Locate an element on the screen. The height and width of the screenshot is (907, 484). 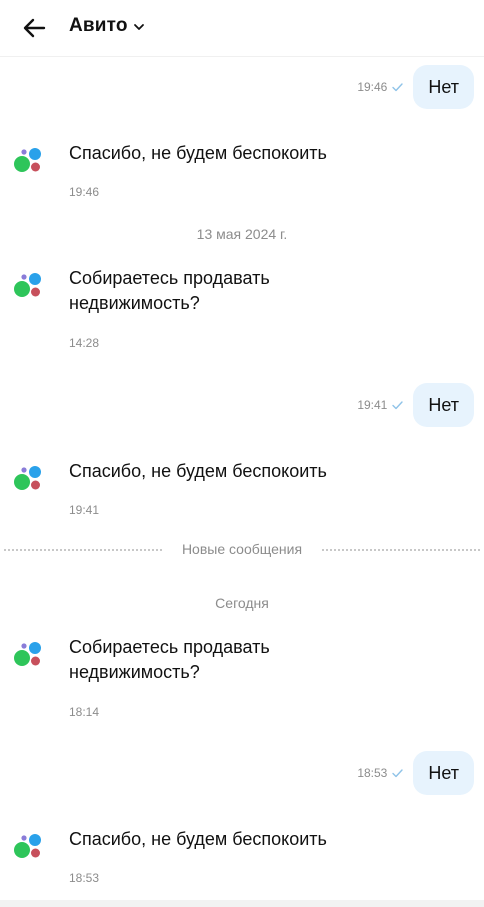
date-separator: Сегодня is located at coordinates (242, 603).